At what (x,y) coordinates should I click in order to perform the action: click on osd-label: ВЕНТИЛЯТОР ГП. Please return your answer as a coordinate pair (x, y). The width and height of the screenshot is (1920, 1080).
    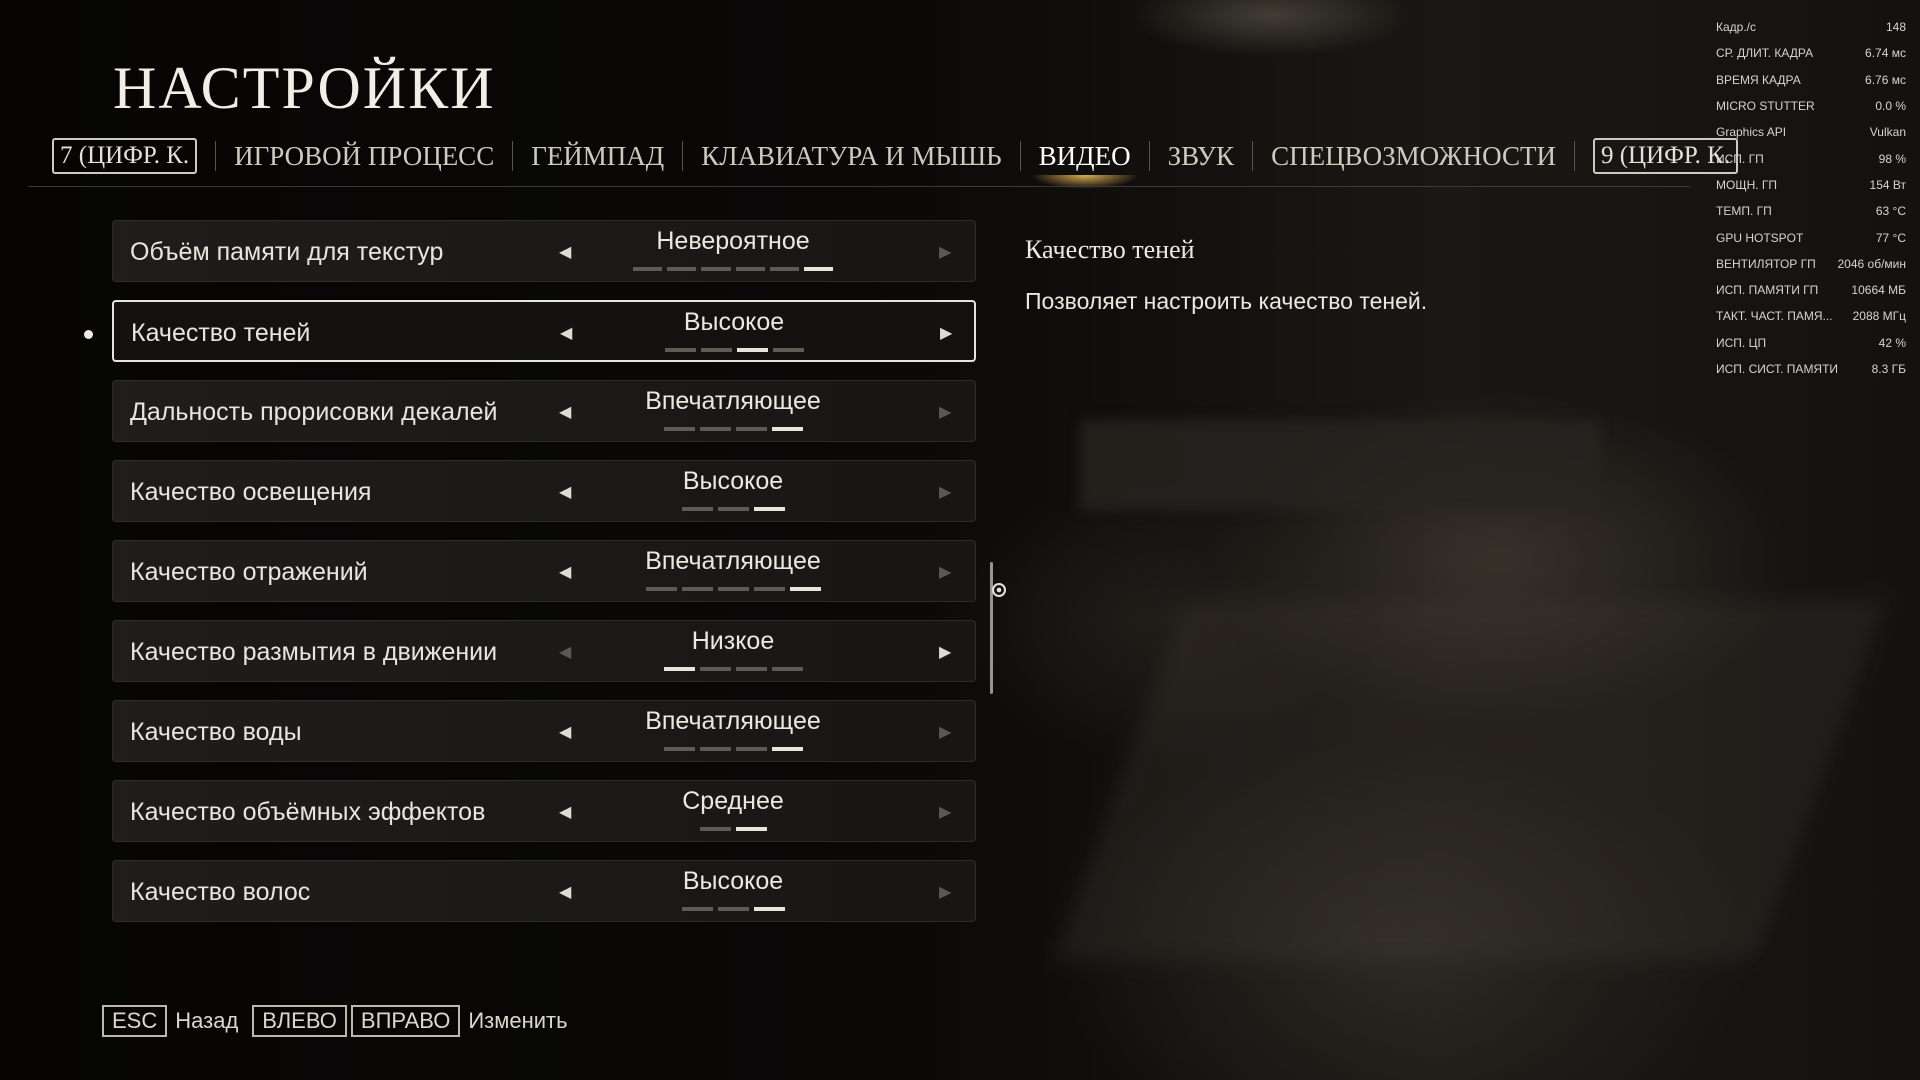
    Looking at the image, I should click on (1766, 263).